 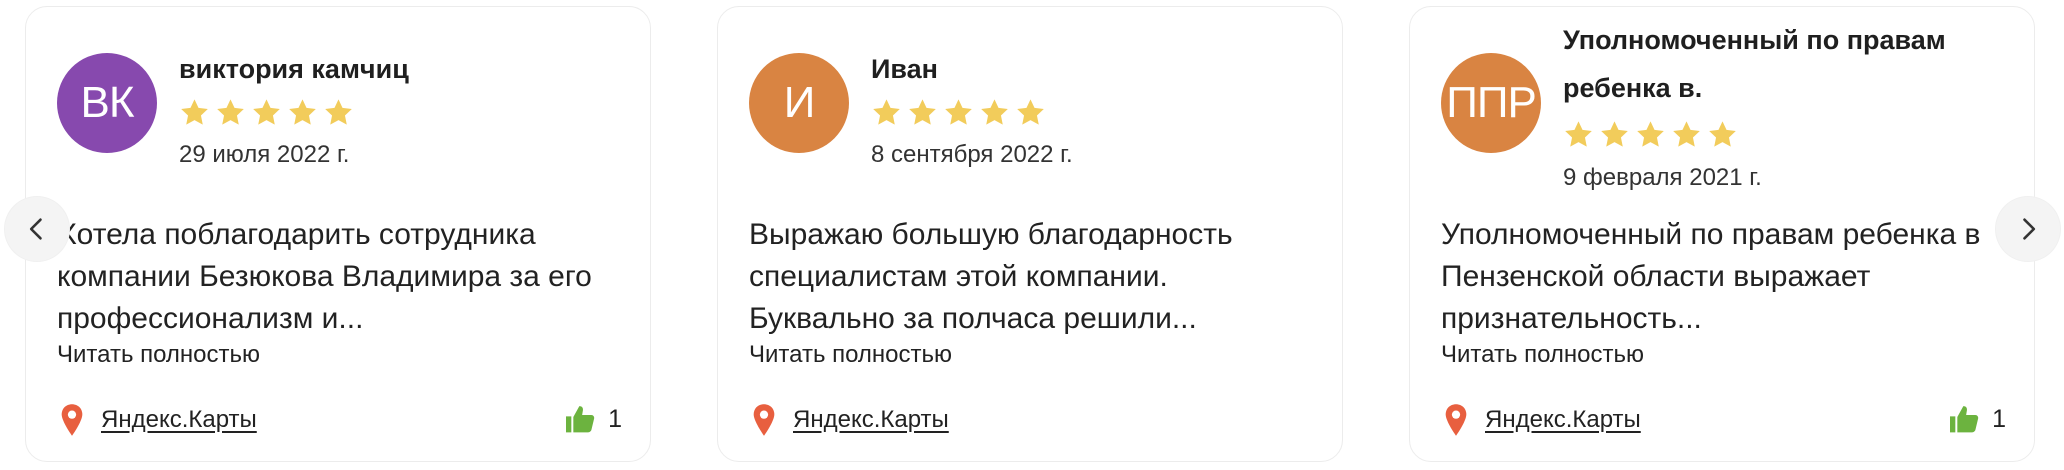 I want to click on prev-button, so click(x=37, y=229).